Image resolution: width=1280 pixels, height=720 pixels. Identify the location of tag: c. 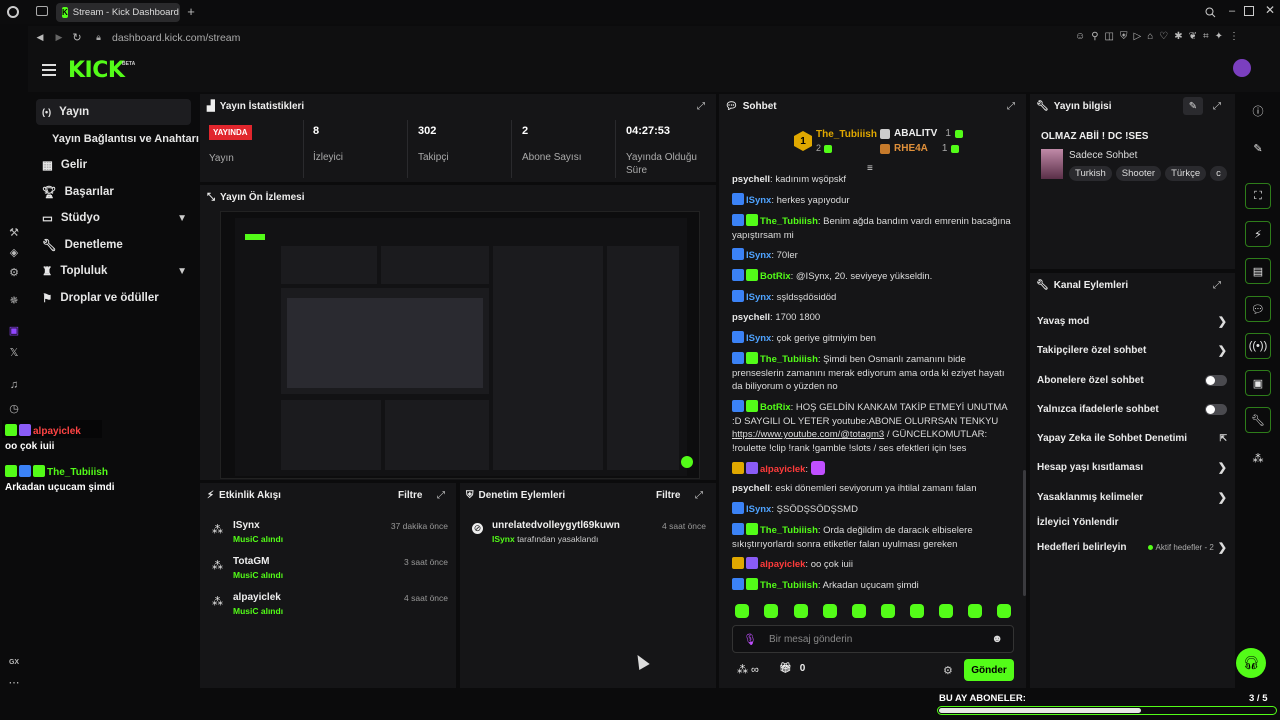
(1218, 173).